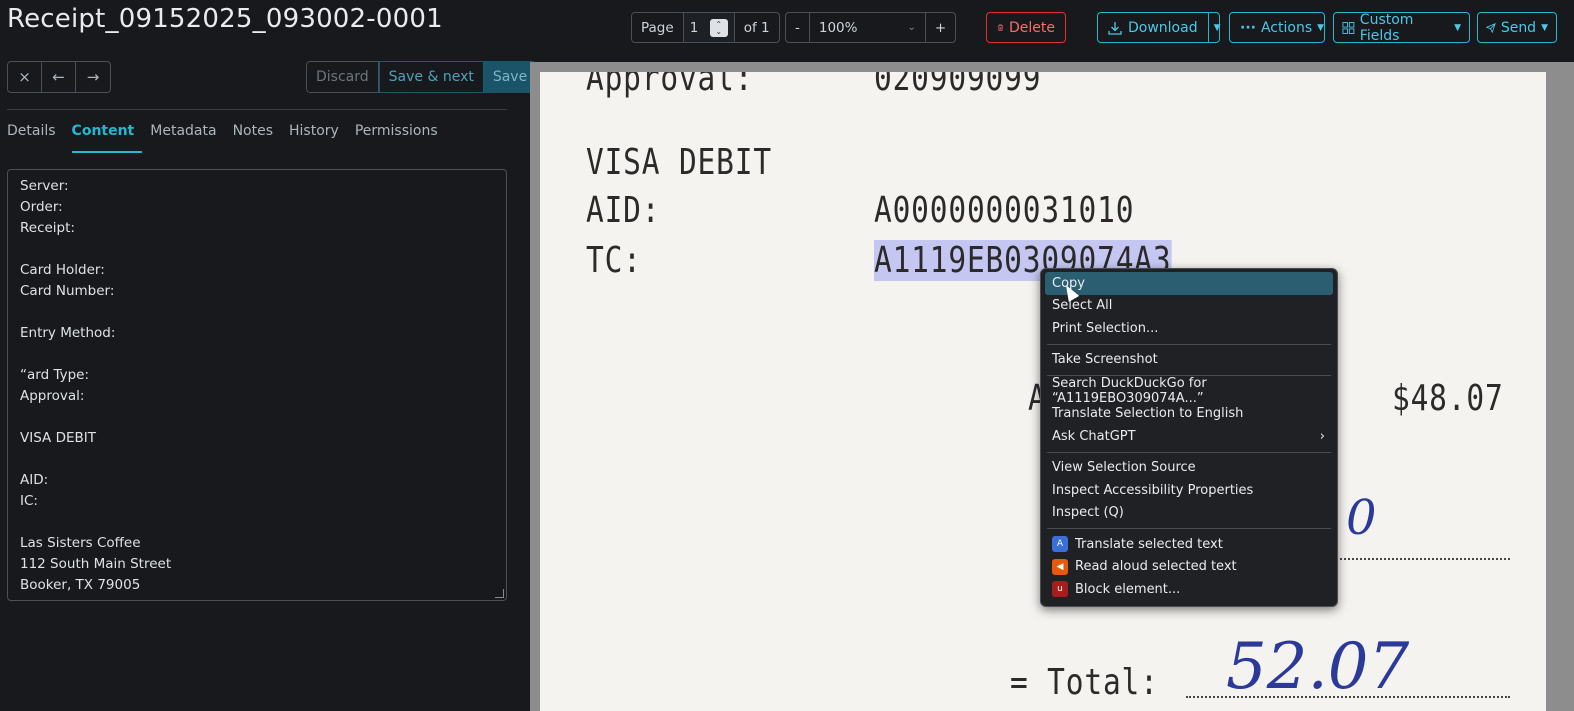  What do you see at coordinates (499, 593) in the screenshot?
I see `resize-handle-icon` at bounding box center [499, 593].